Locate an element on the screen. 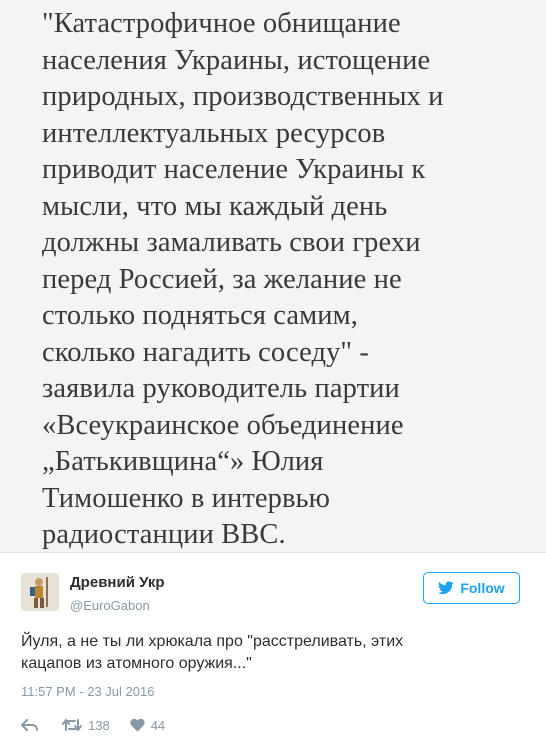 This screenshot has width=546, height=751. reply-button is located at coordinates (29, 725).